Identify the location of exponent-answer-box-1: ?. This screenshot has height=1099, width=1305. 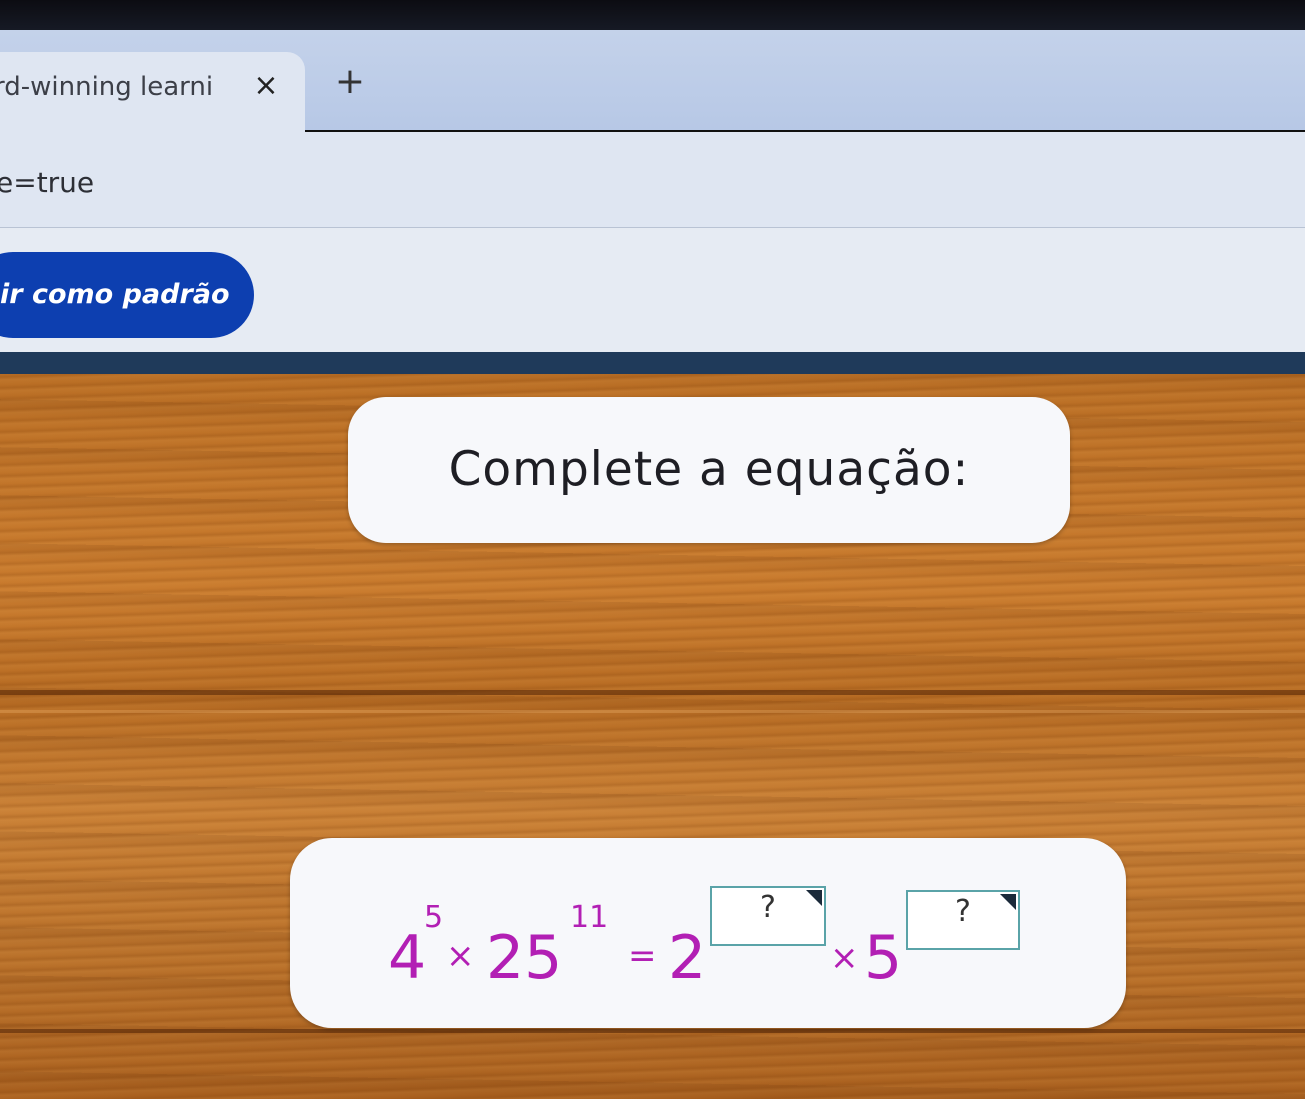
(768, 916).